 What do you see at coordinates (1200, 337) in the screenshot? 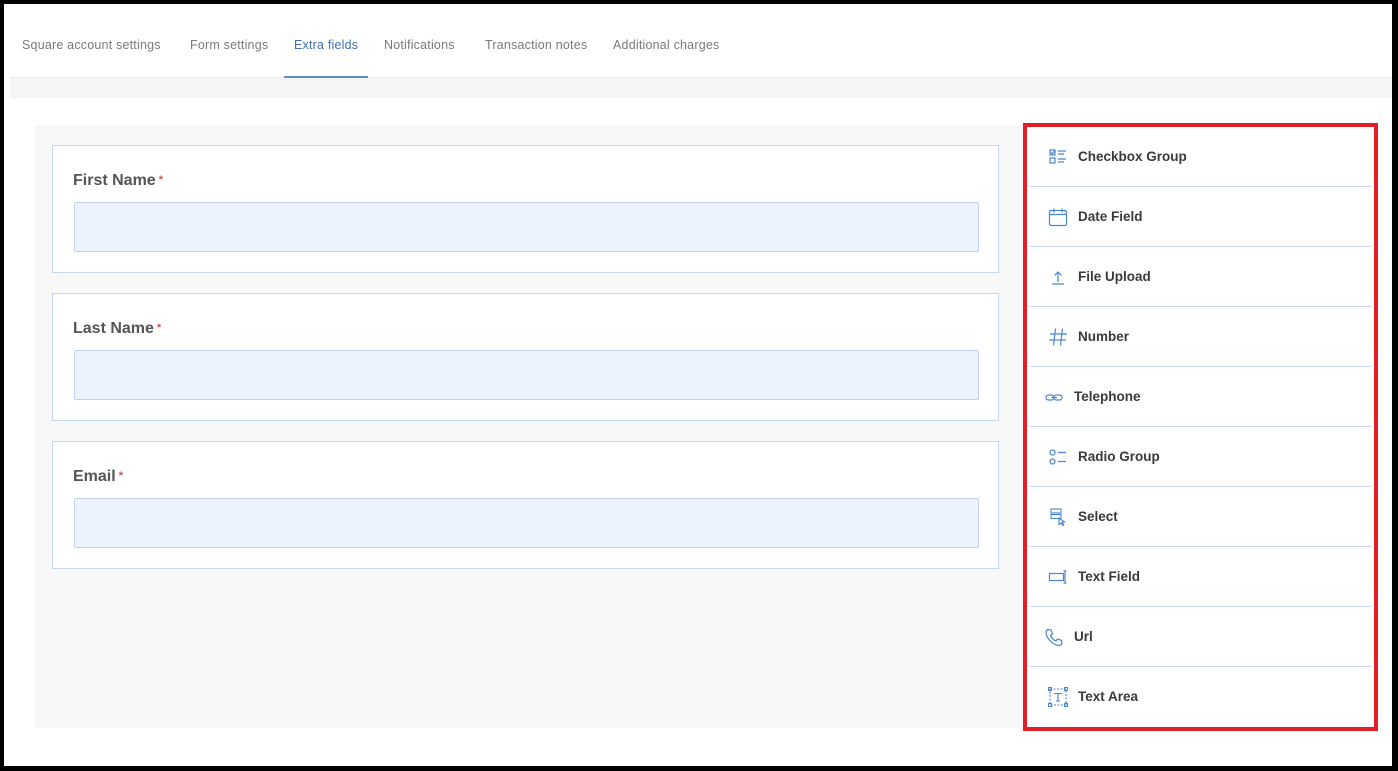
I see `palette-item-number: Number` at bounding box center [1200, 337].